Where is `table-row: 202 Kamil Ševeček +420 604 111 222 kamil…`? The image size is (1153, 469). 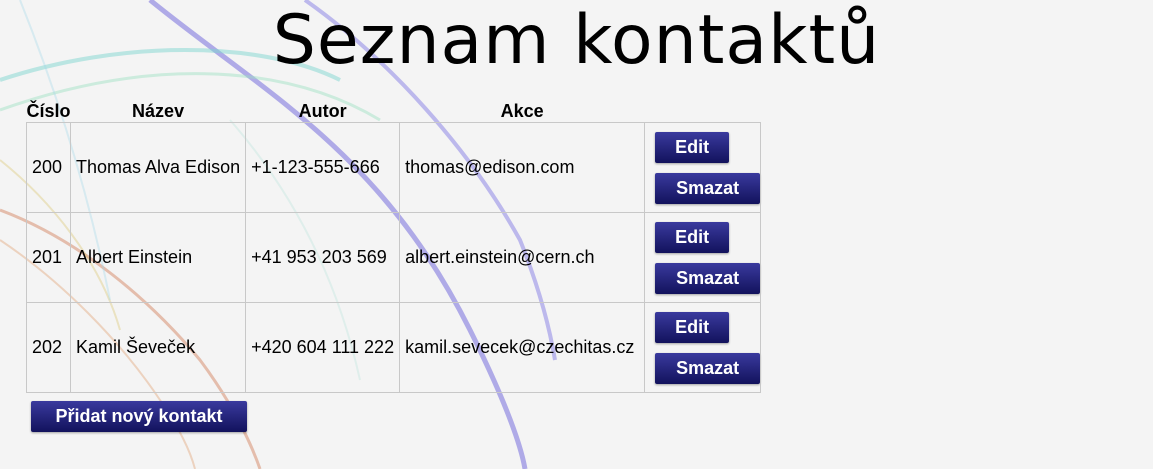 table-row: 202 Kamil Ševeček +420 604 111 222 kamil… is located at coordinates (393, 347).